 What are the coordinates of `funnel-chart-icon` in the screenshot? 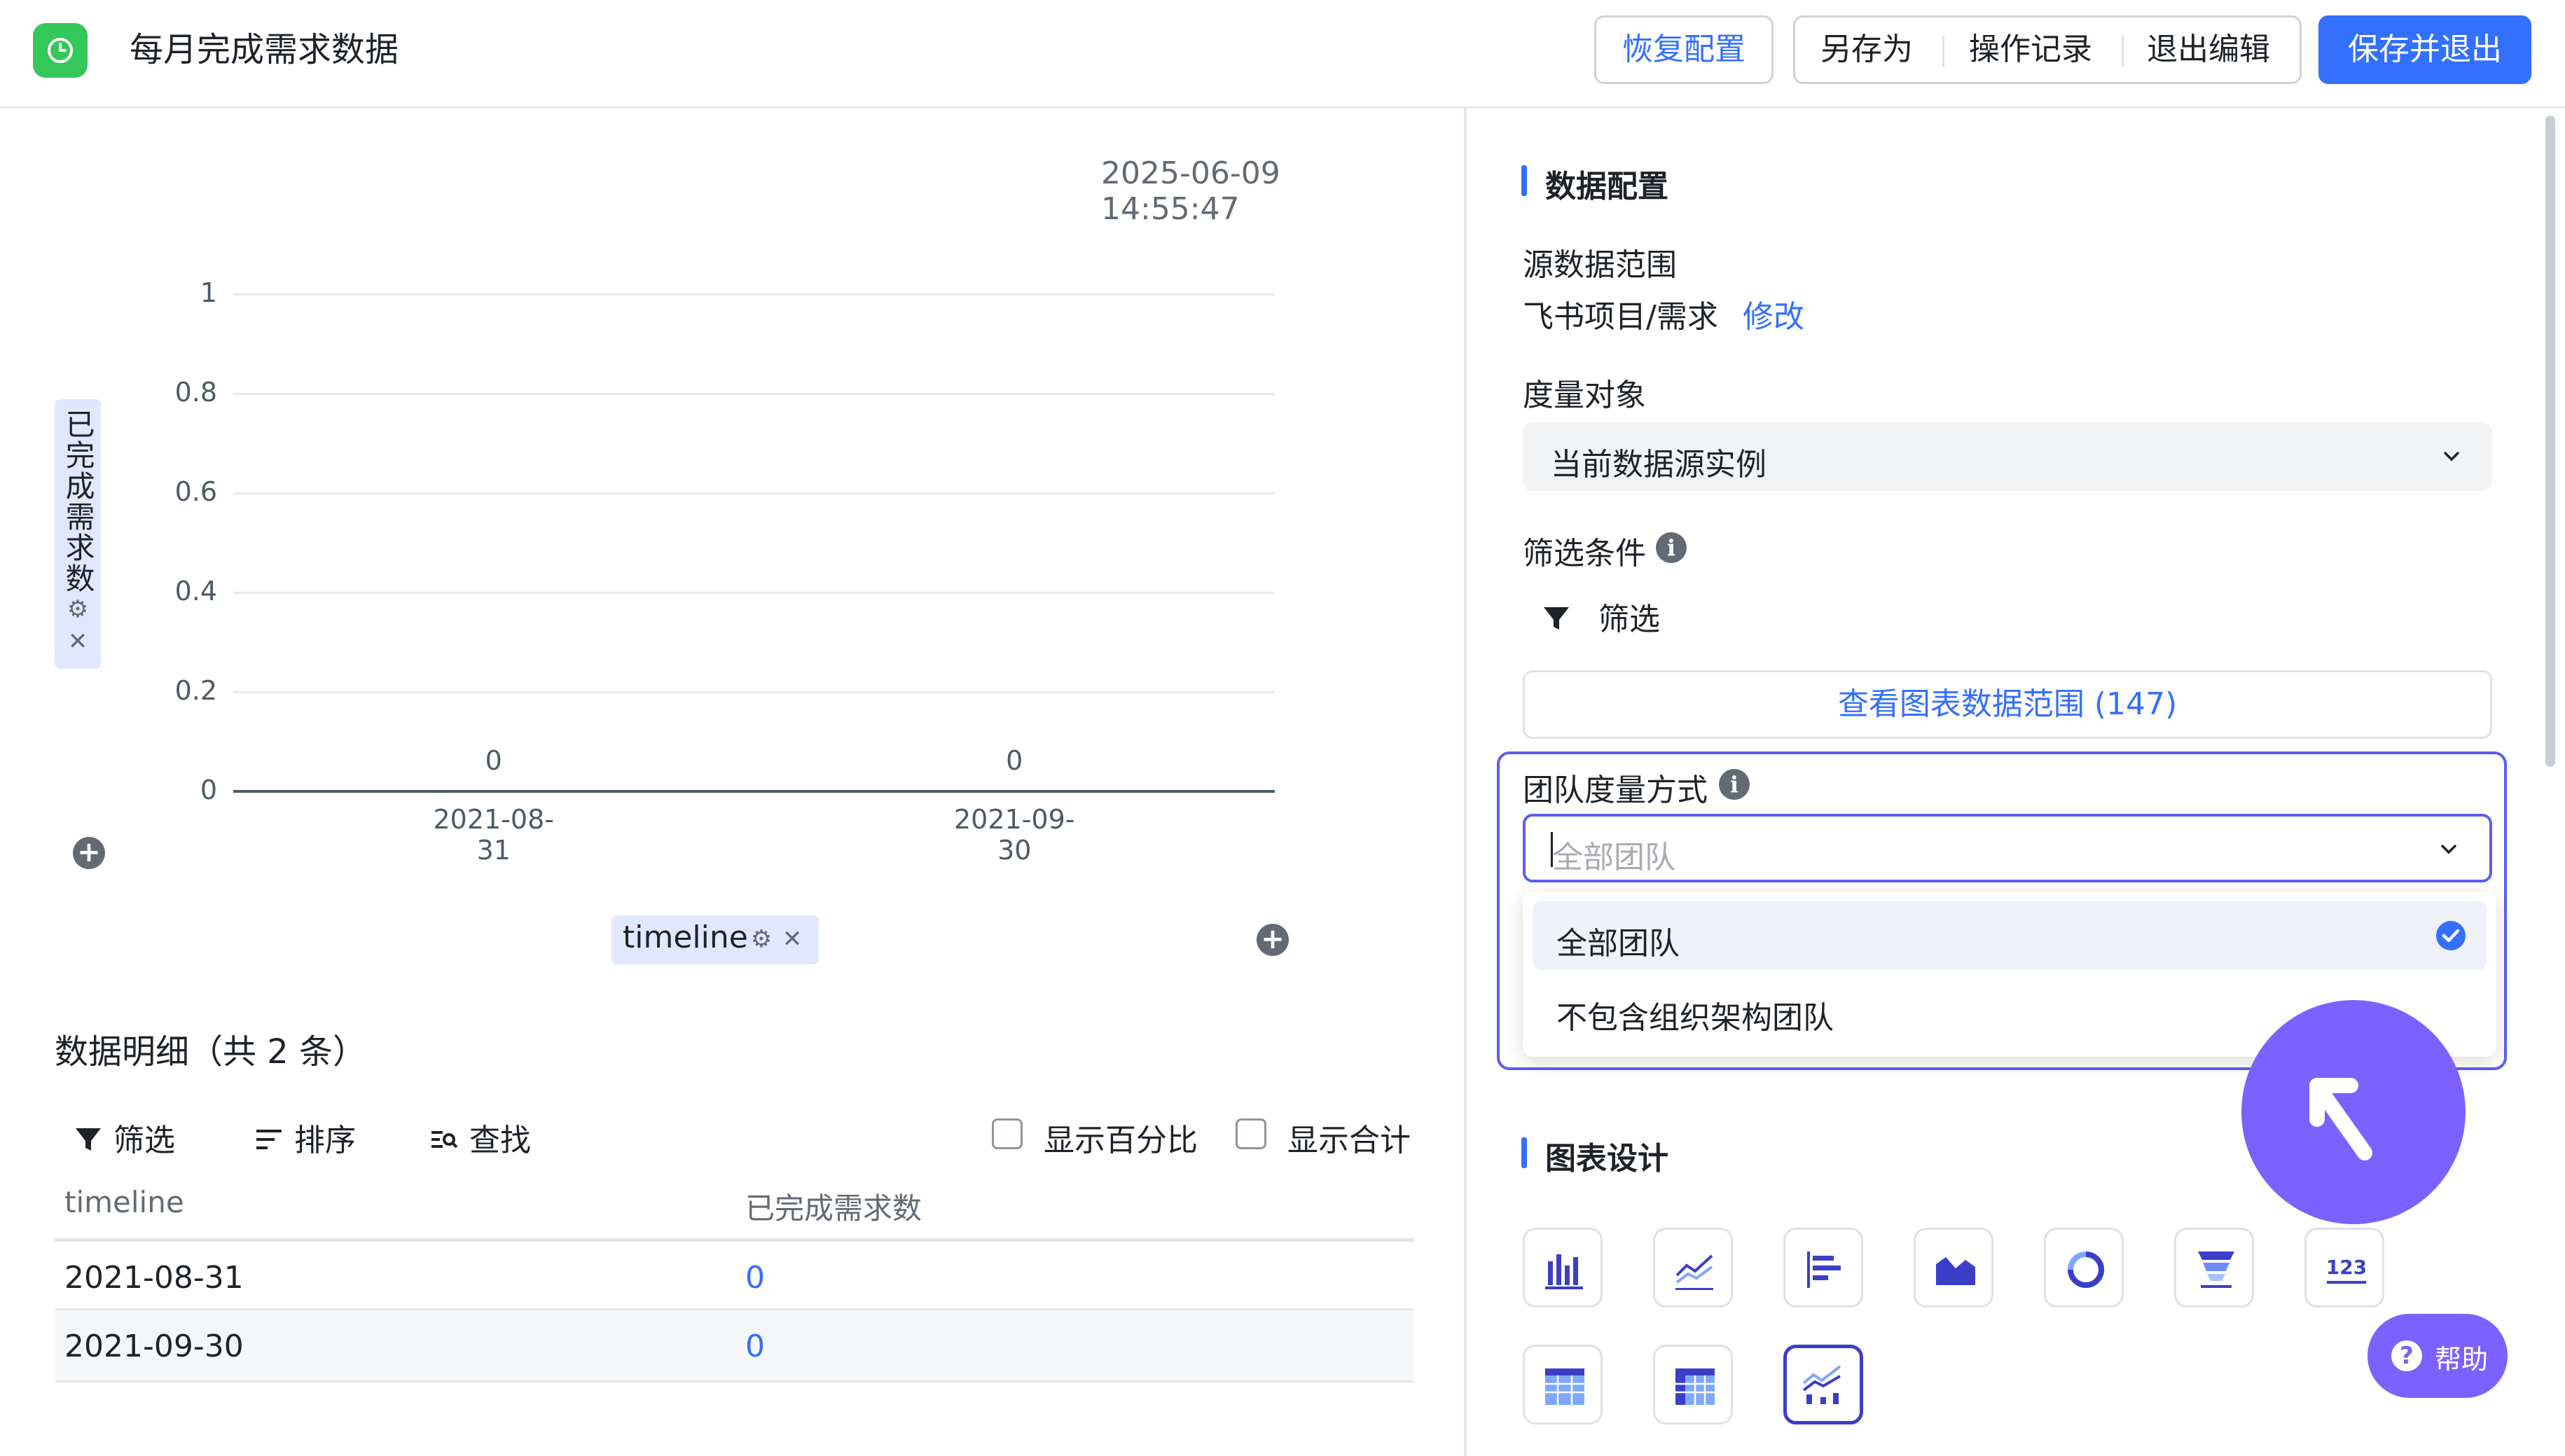 It's located at (2214, 1268).